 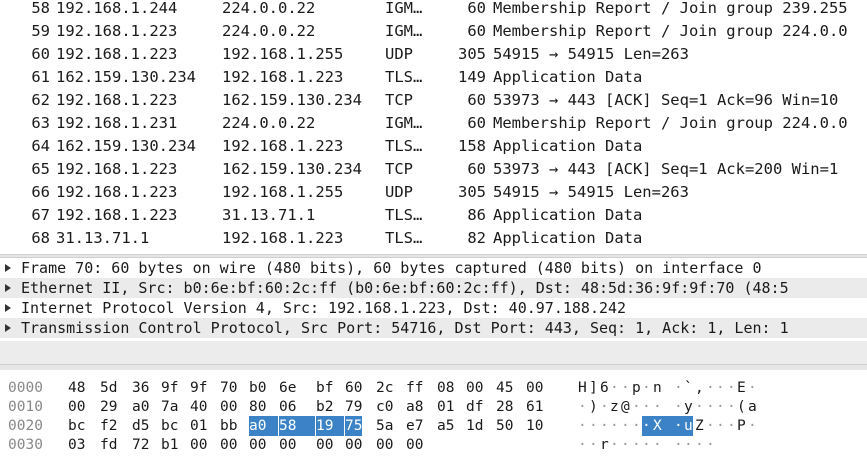 I want to click on hex-byte: 1d, so click(x=474, y=426).